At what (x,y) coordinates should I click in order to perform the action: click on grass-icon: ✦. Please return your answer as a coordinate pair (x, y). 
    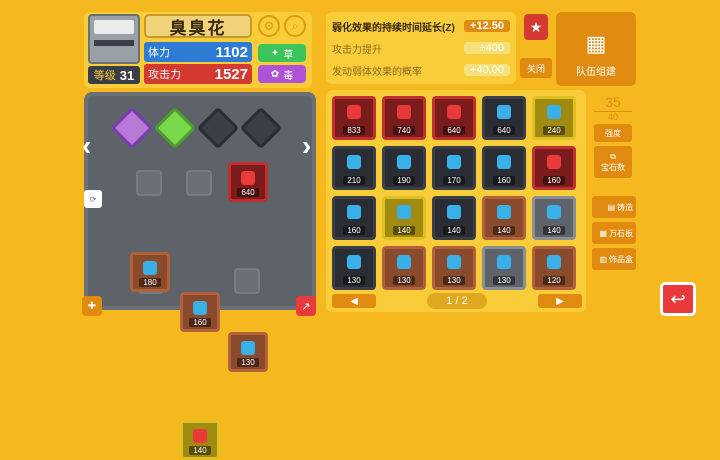
    Looking at the image, I should click on (275, 53).